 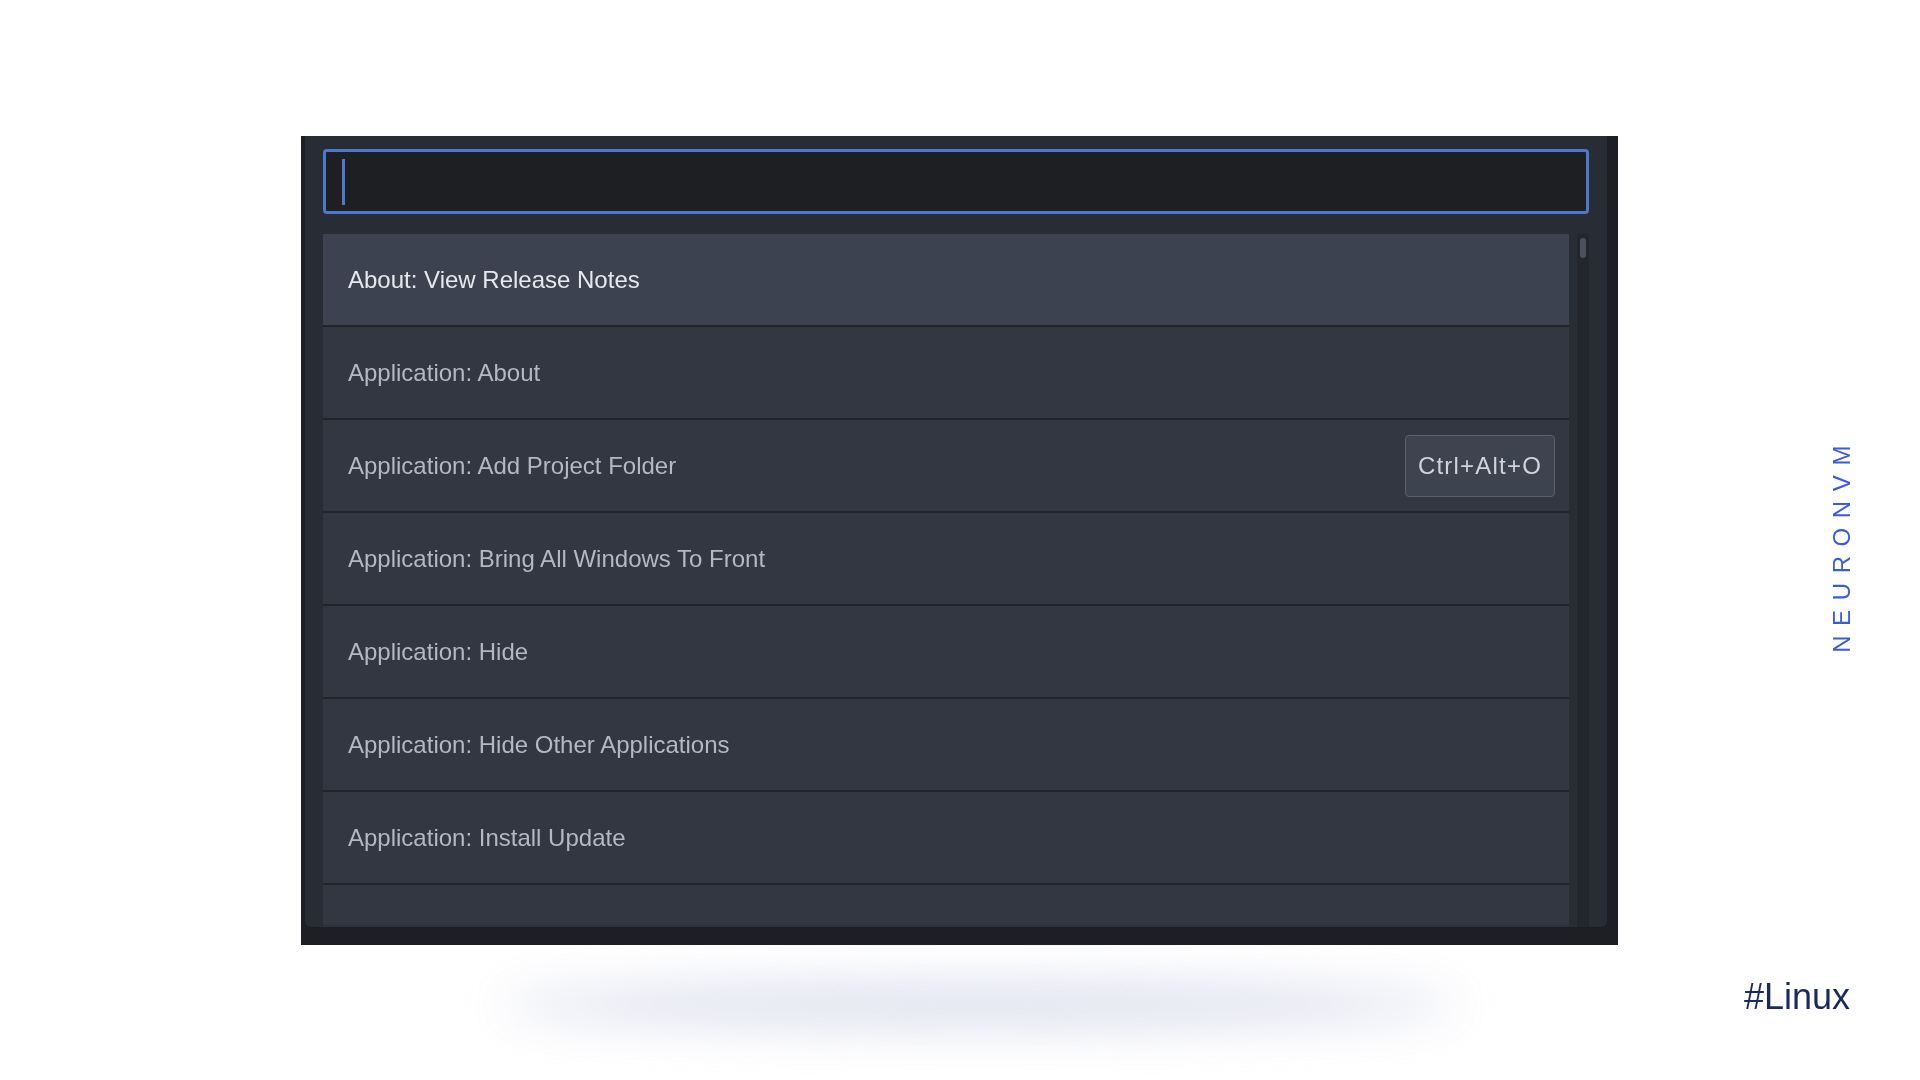 I want to click on command-label: Application: Install Update, so click(x=487, y=837).